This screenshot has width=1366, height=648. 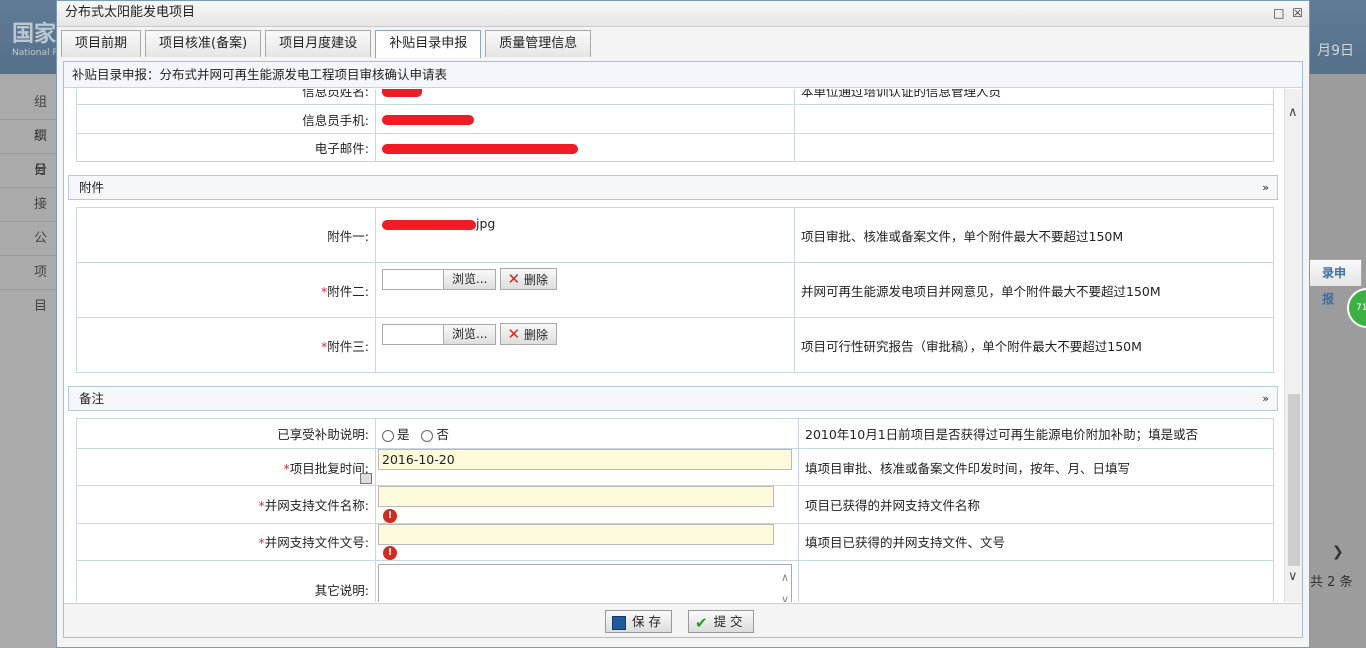 I want to click on row-label: *附件三:, so click(x=226, y=345).